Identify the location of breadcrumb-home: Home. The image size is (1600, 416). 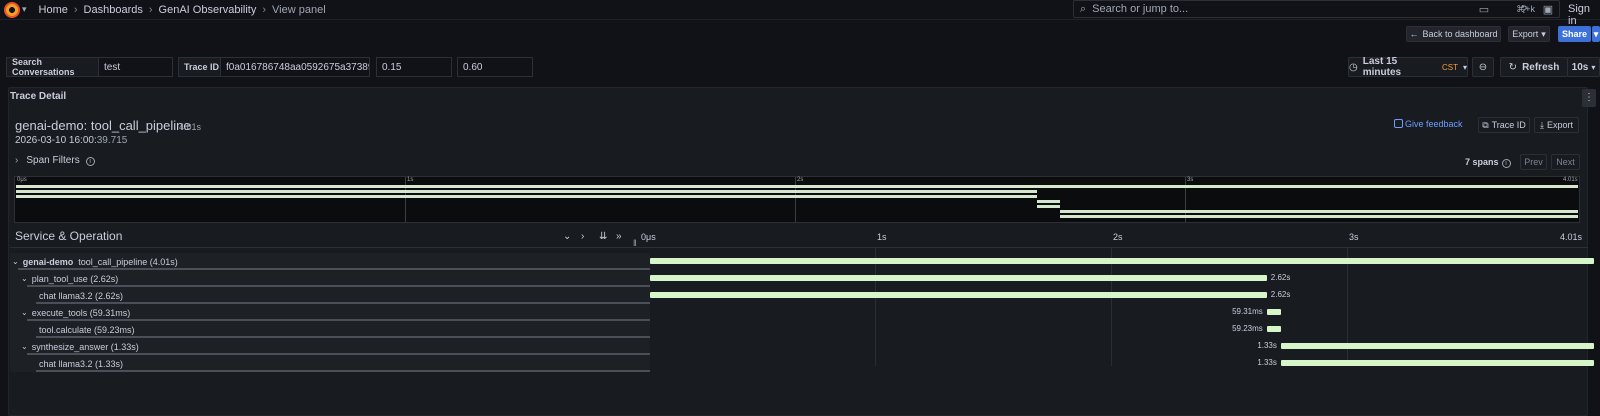
(53, 10).